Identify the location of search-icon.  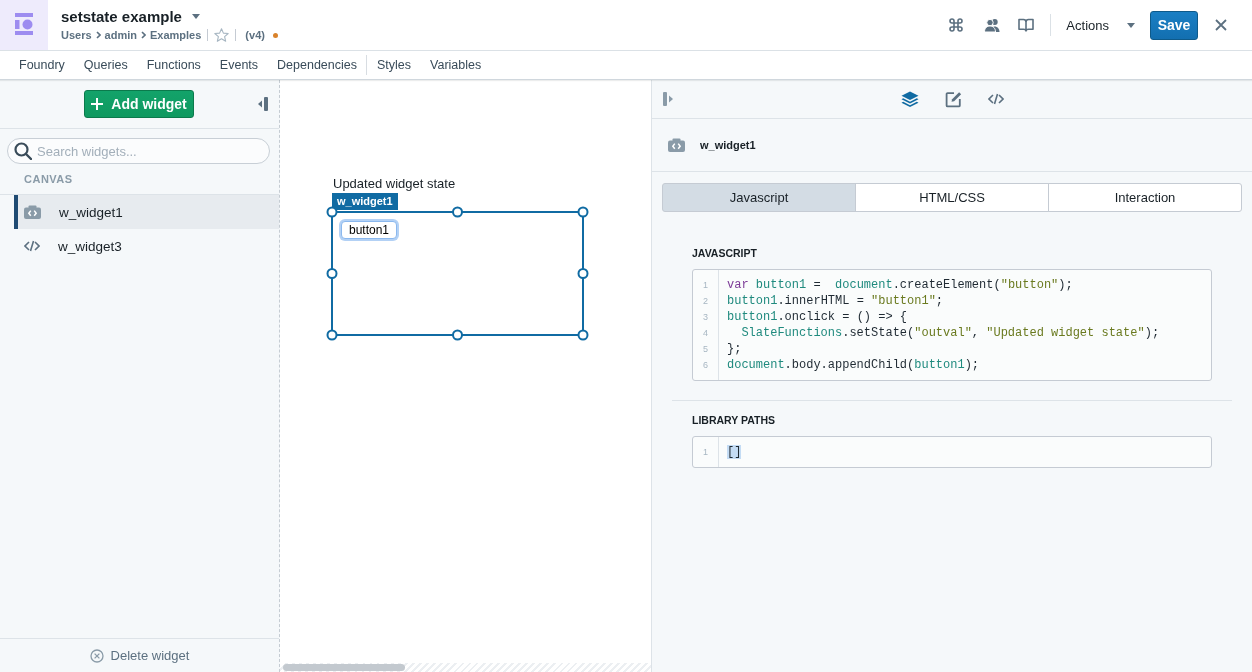
(23, 151).